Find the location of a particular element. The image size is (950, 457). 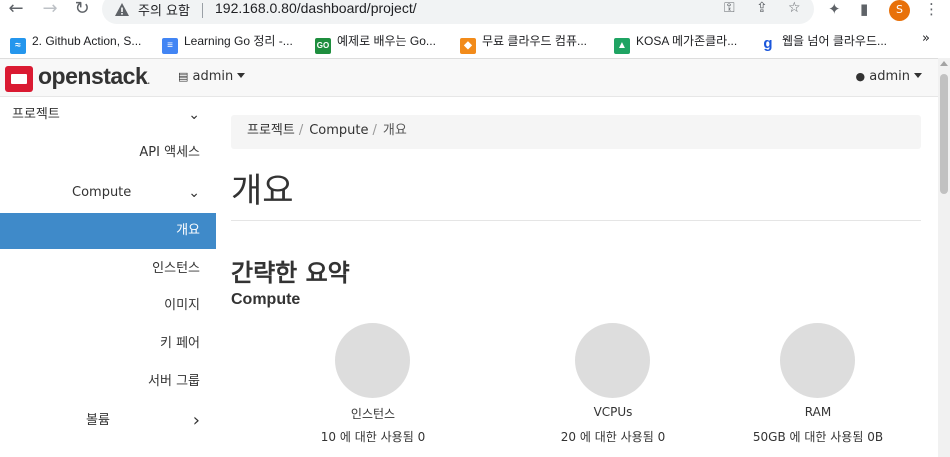

security-warning-text: 주의 요함 is located at coordinates (164, 9).